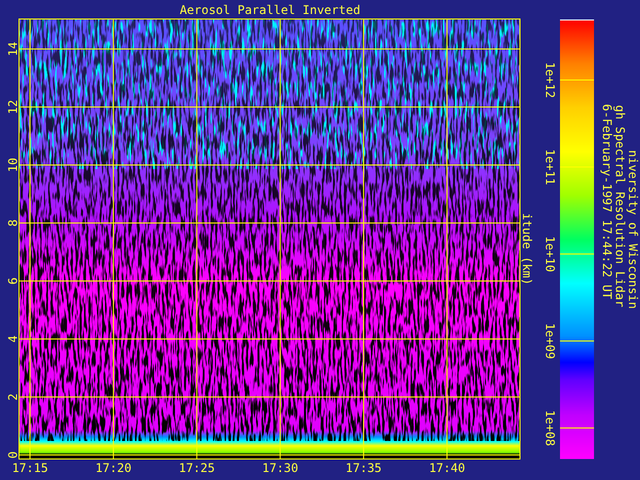 The image size is (640, 480). Describe the element at coordinates (13, 339) in the screenshot. I see `axis-tick-label: 4` at that location.